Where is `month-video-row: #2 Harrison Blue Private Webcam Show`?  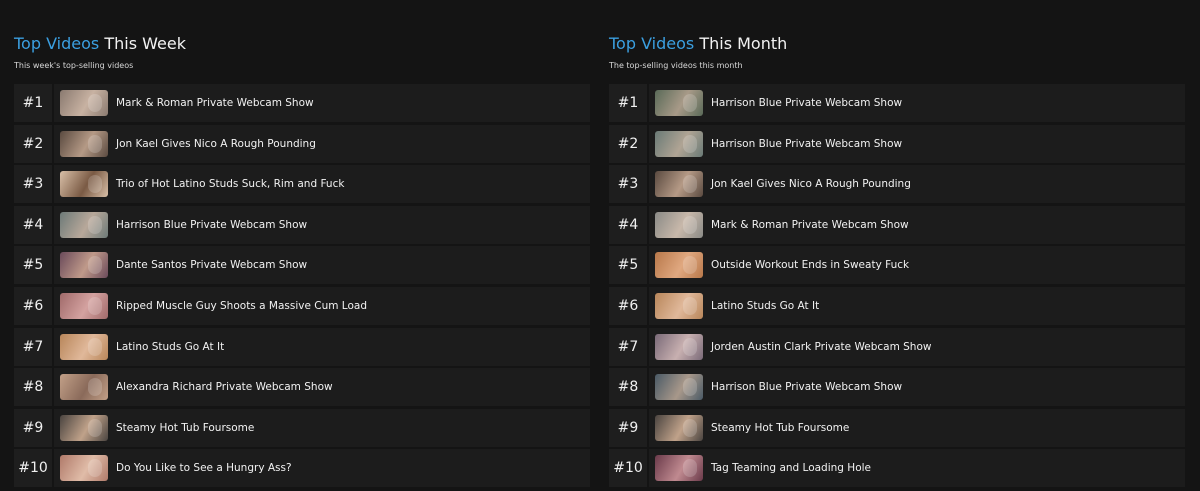 month-video-row: #2 Harrison Blue Private Webcam Show is located at coordinates (897, 143).